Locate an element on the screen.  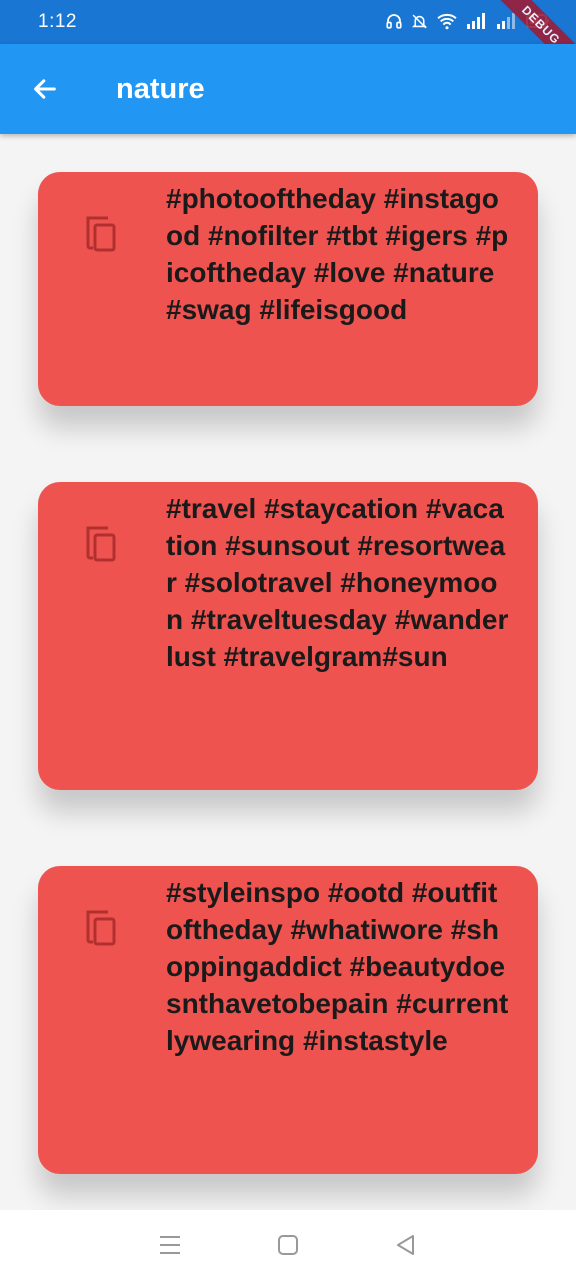
system-nav-bar is located at coordinates (288, 1245).